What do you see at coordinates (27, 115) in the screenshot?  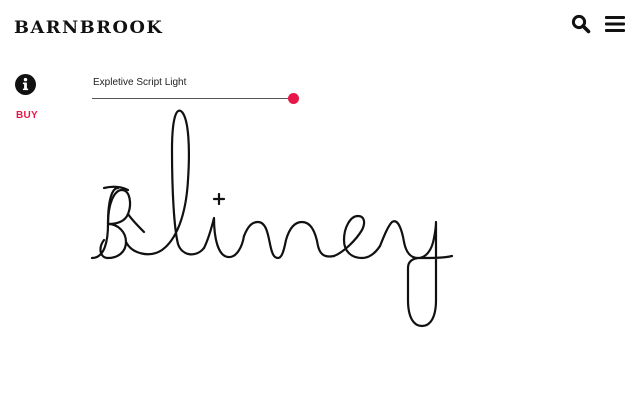 I see `buy-link: BUY` at bounding box center [27, 115].